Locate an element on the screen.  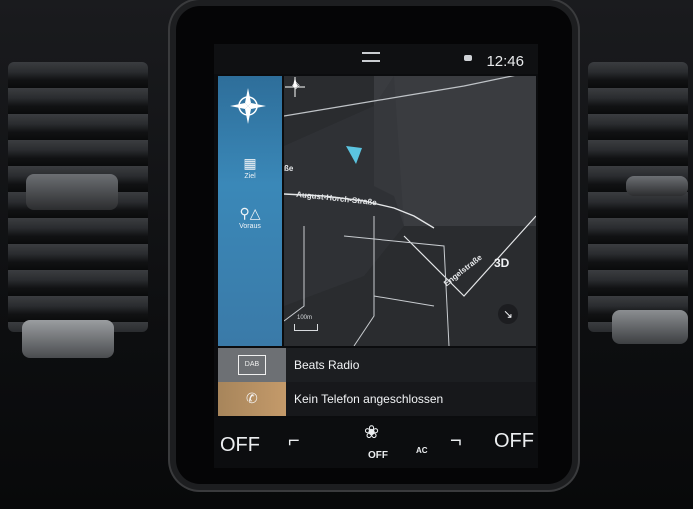
connection-icon is located at coordinates (468, 58).